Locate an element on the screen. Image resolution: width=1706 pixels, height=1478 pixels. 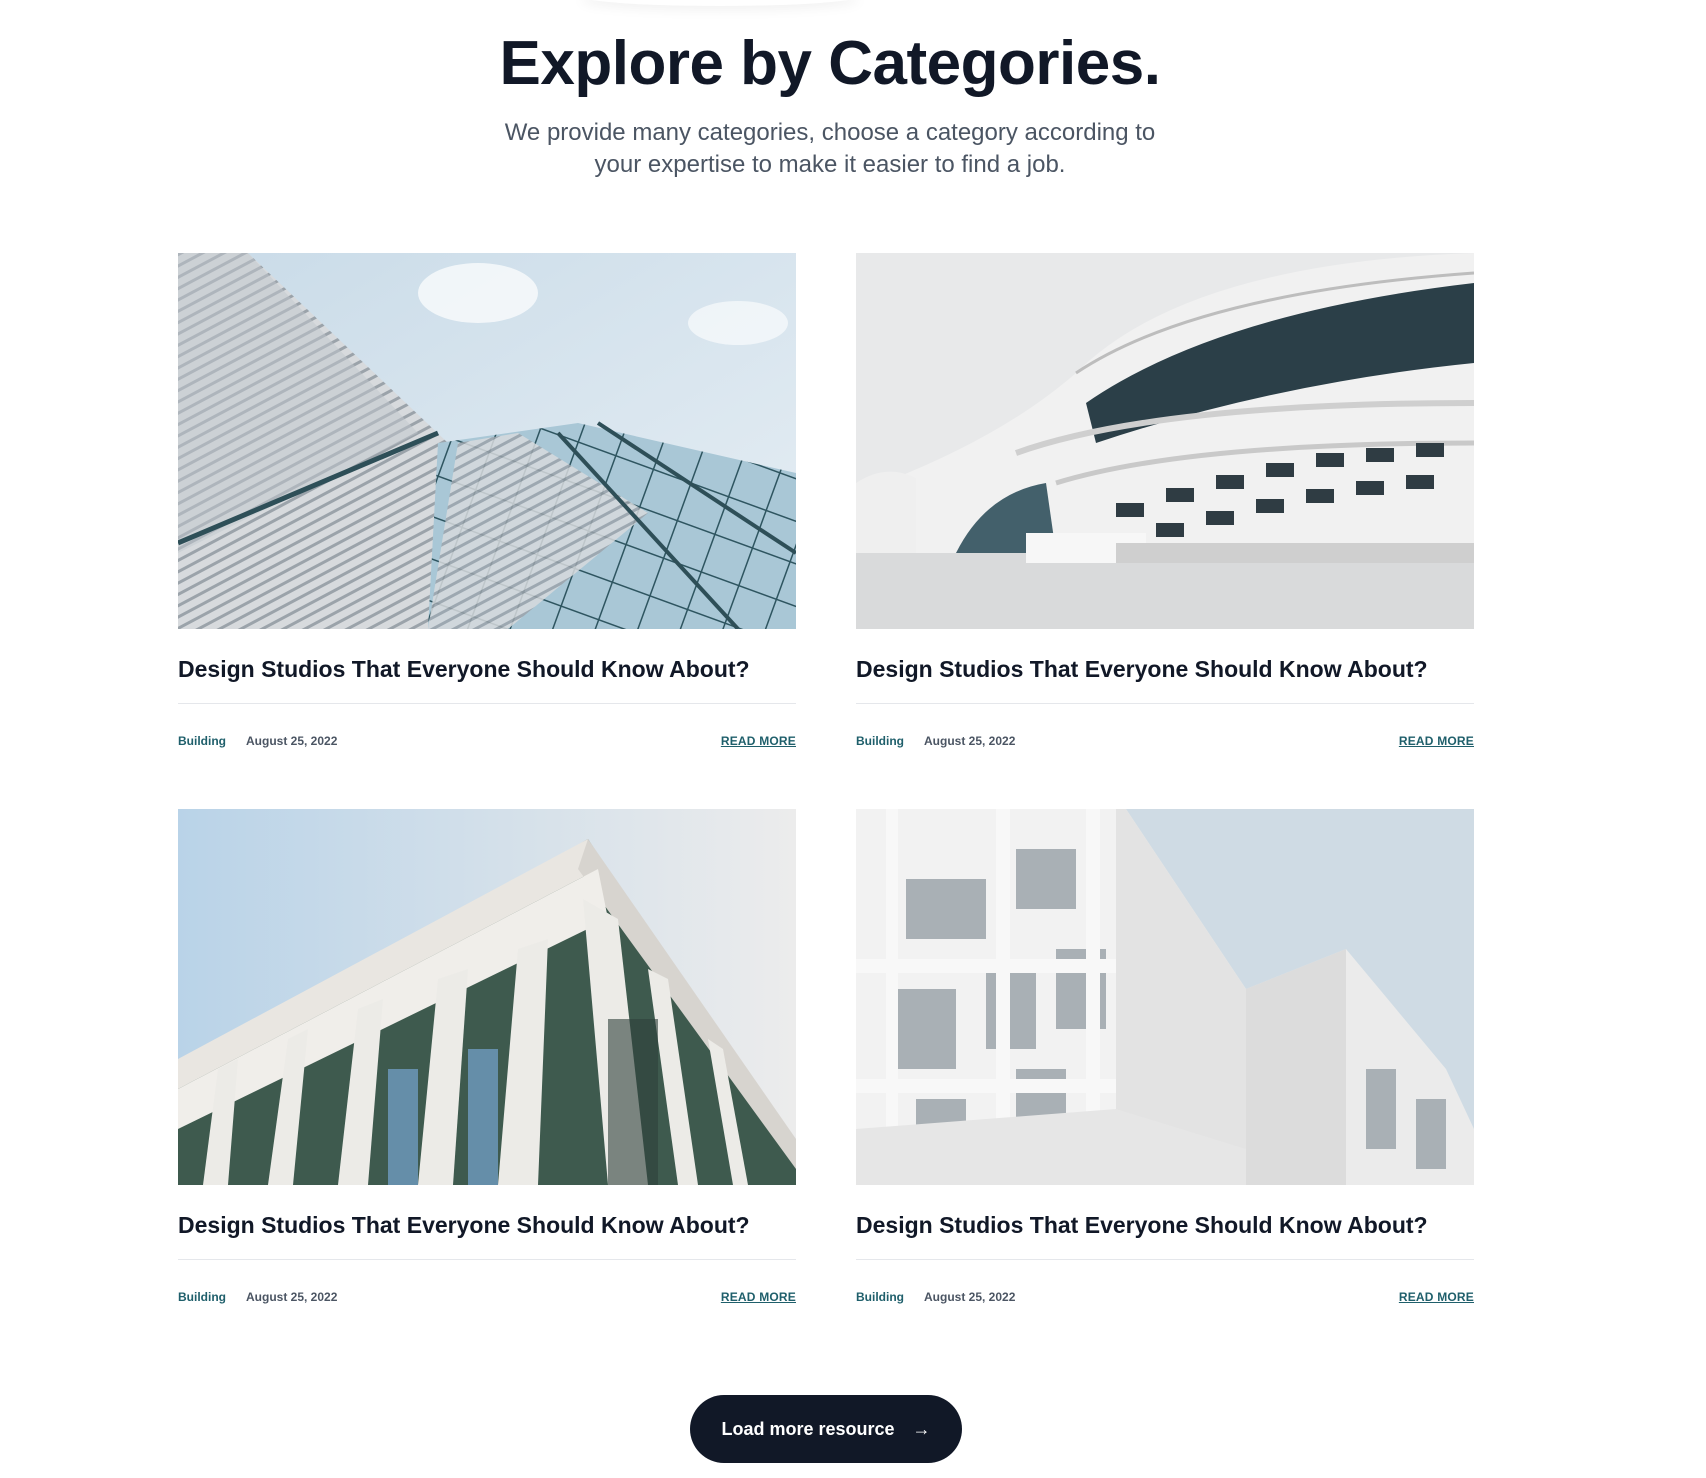
glass-crystal-building-photo is located at coordinates (487, 441).